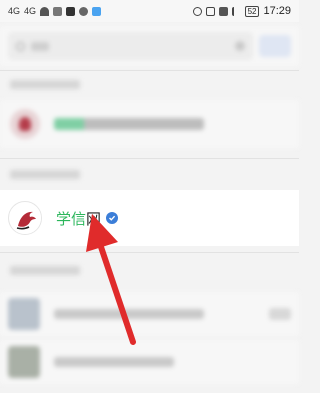  I want to click on account-name: 学信网, so click(87, 218).